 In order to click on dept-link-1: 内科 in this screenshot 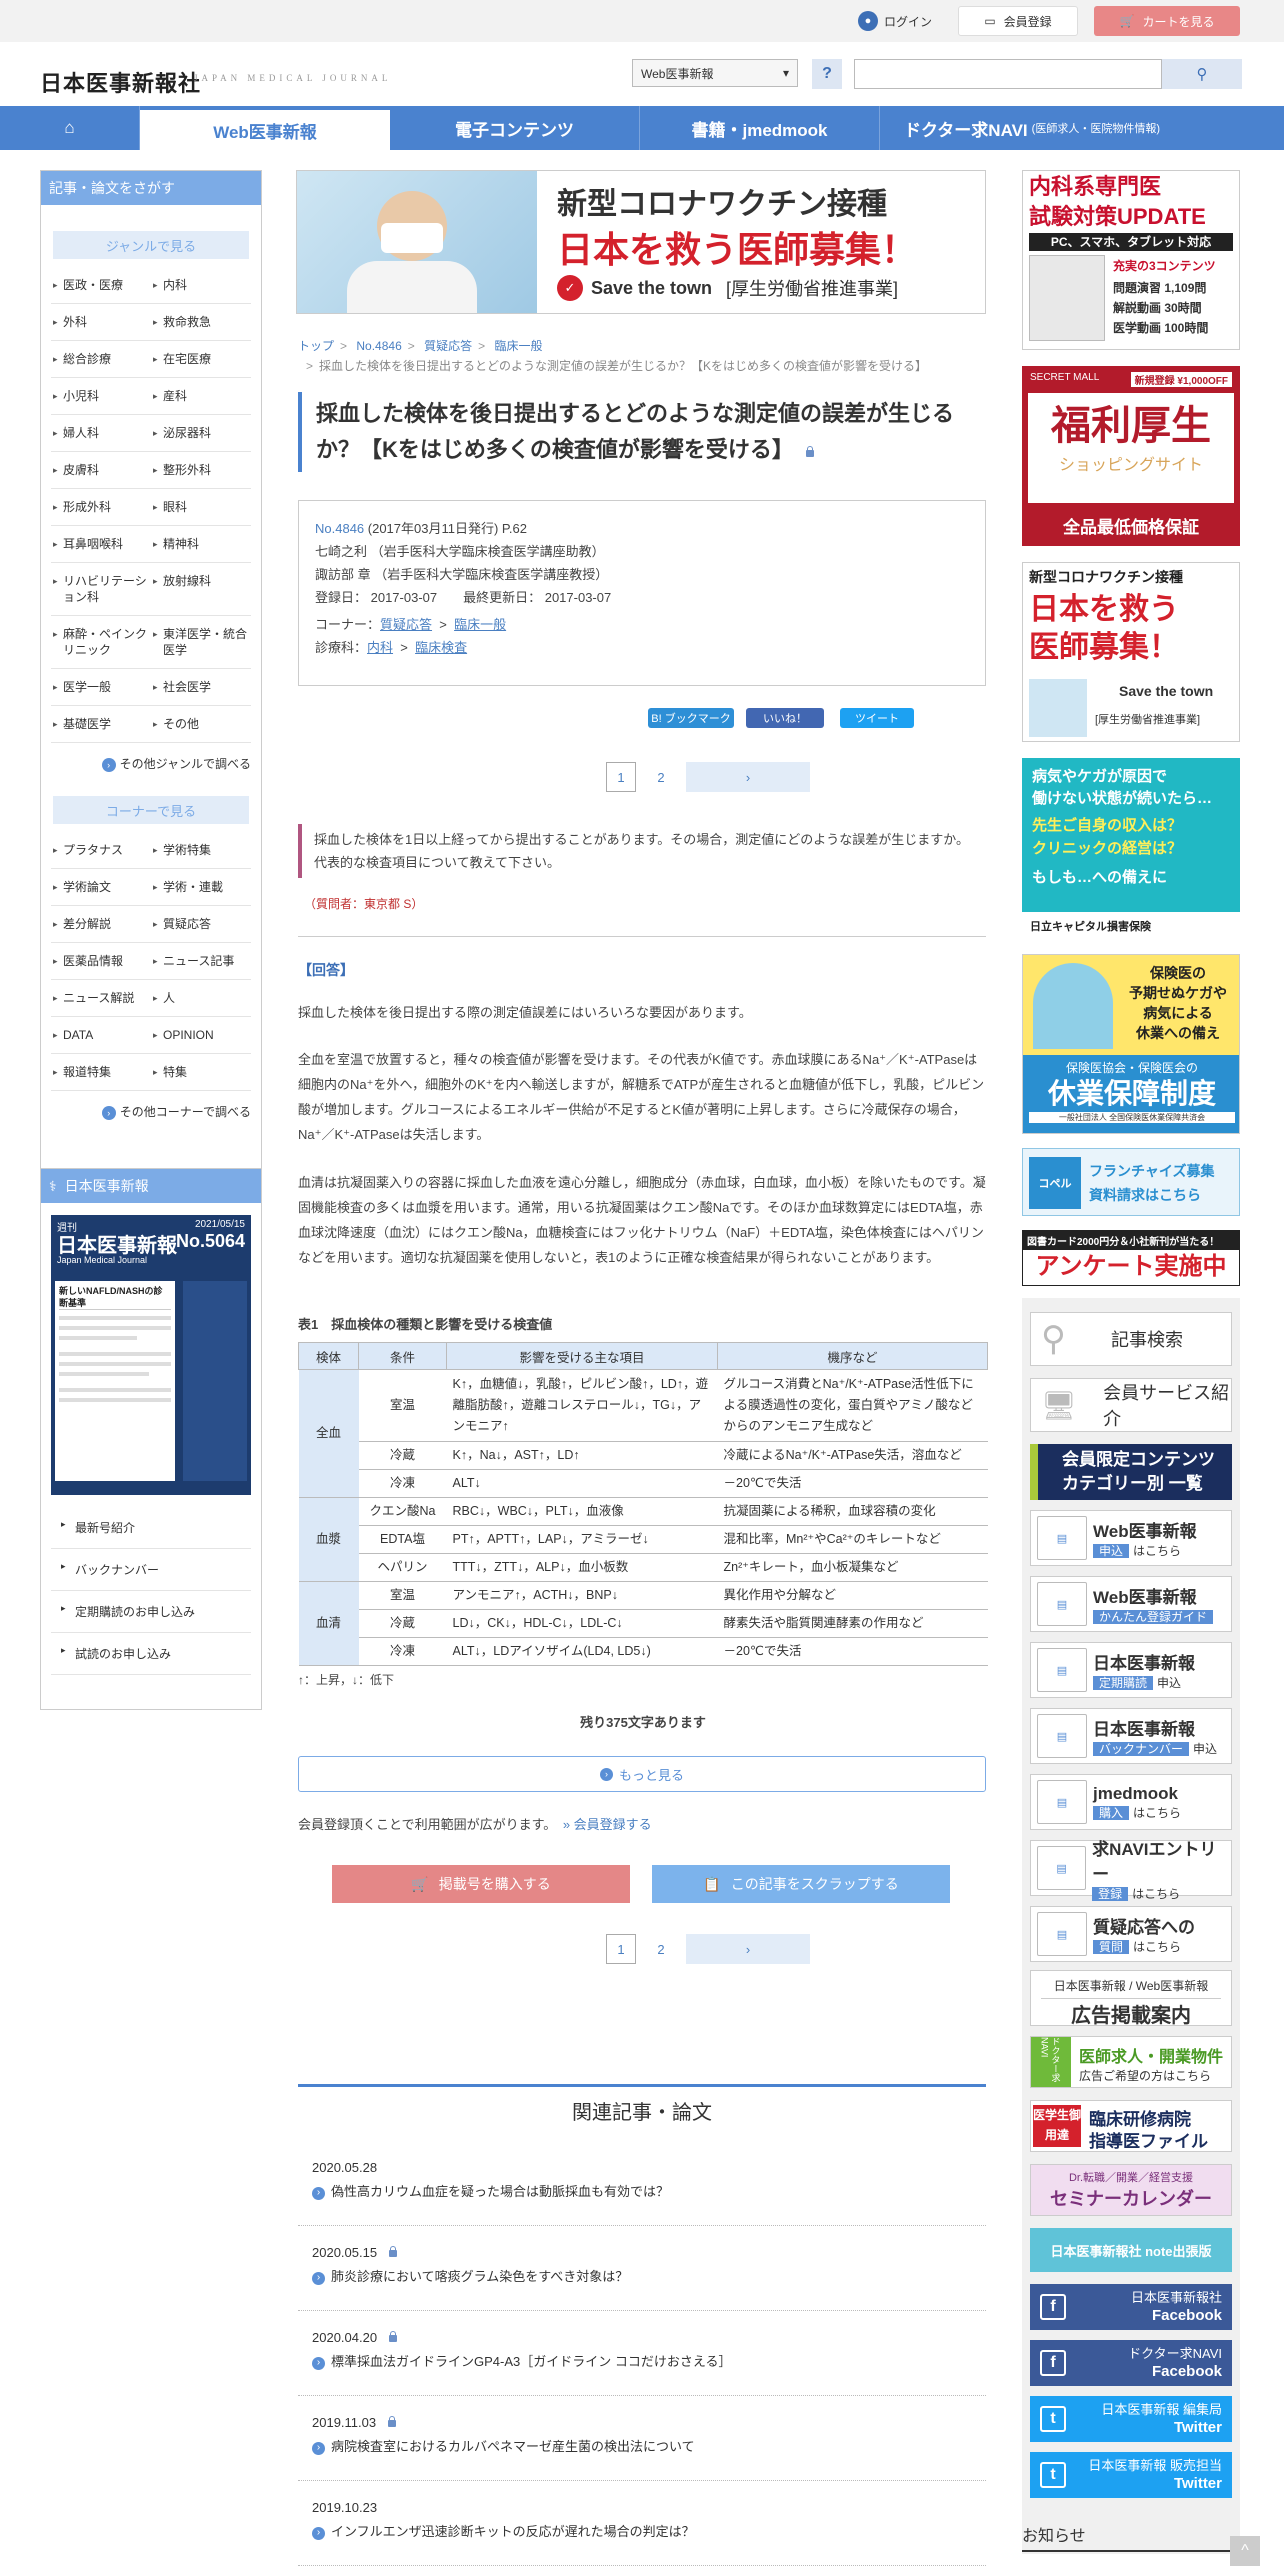, I will do `click(380, 647)`.